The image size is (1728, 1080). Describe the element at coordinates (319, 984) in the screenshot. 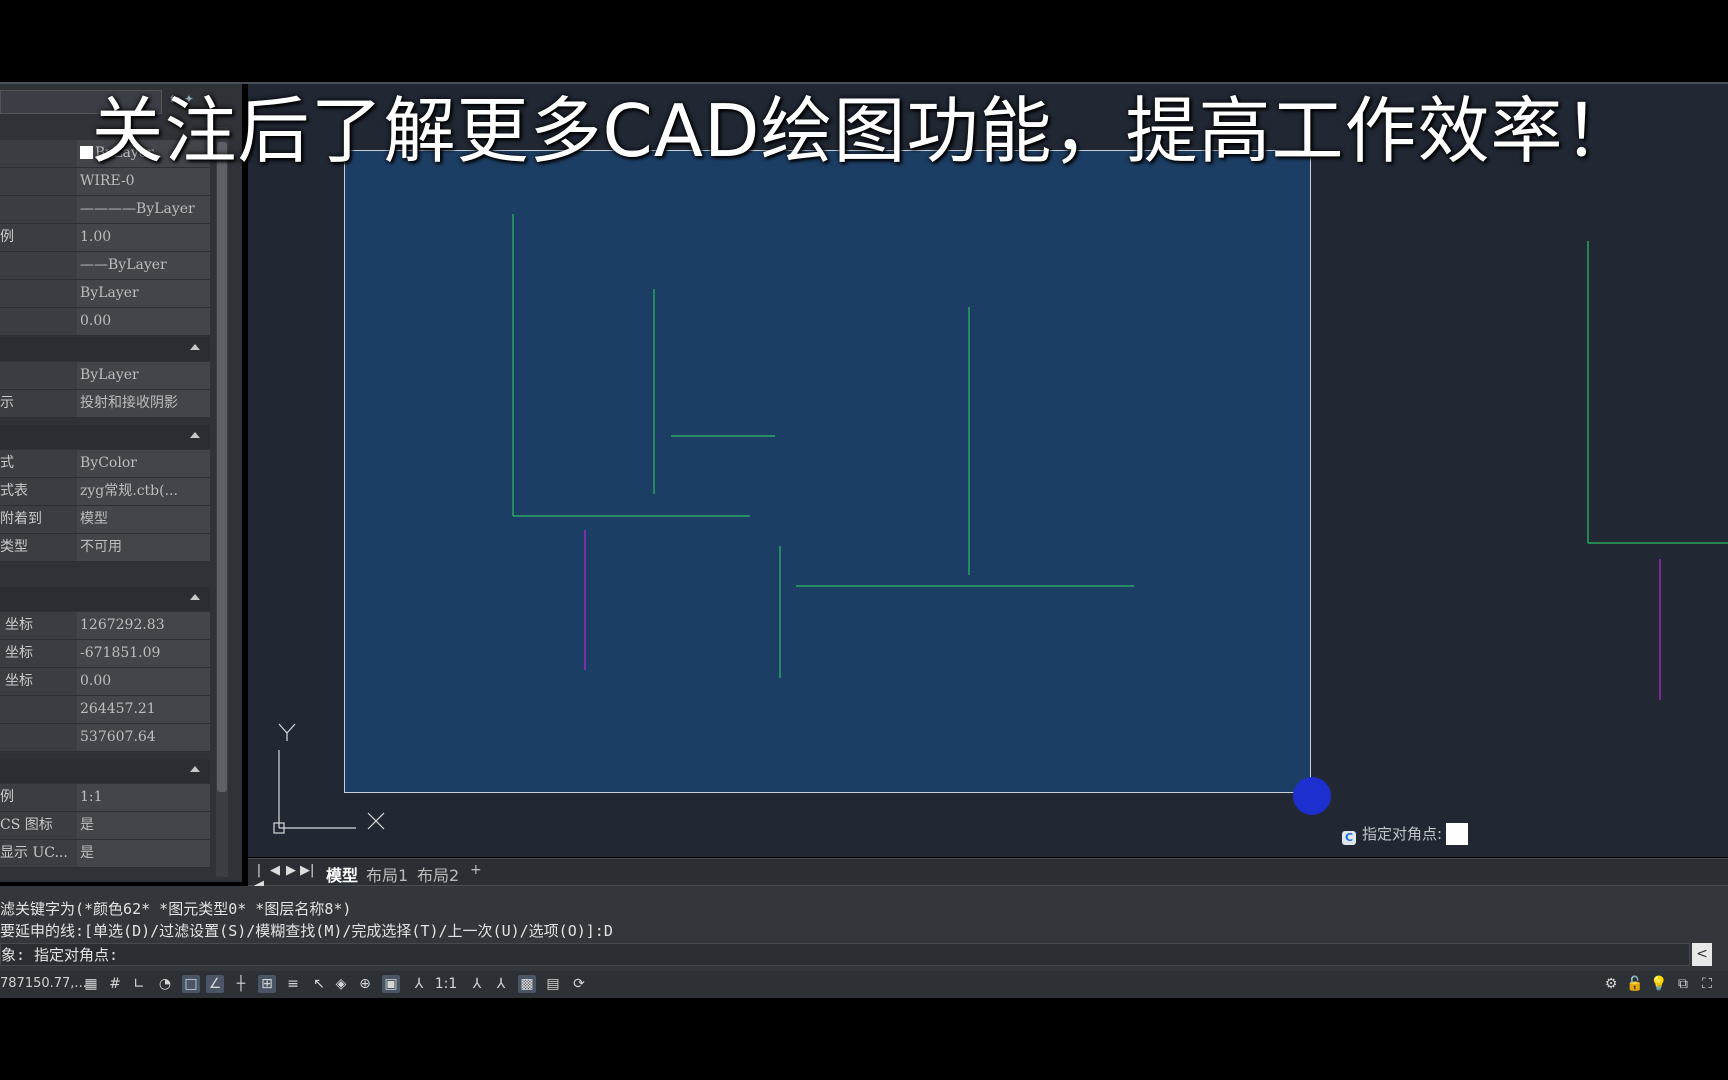

I see `selection-cycle-icon: ↖` at that location.